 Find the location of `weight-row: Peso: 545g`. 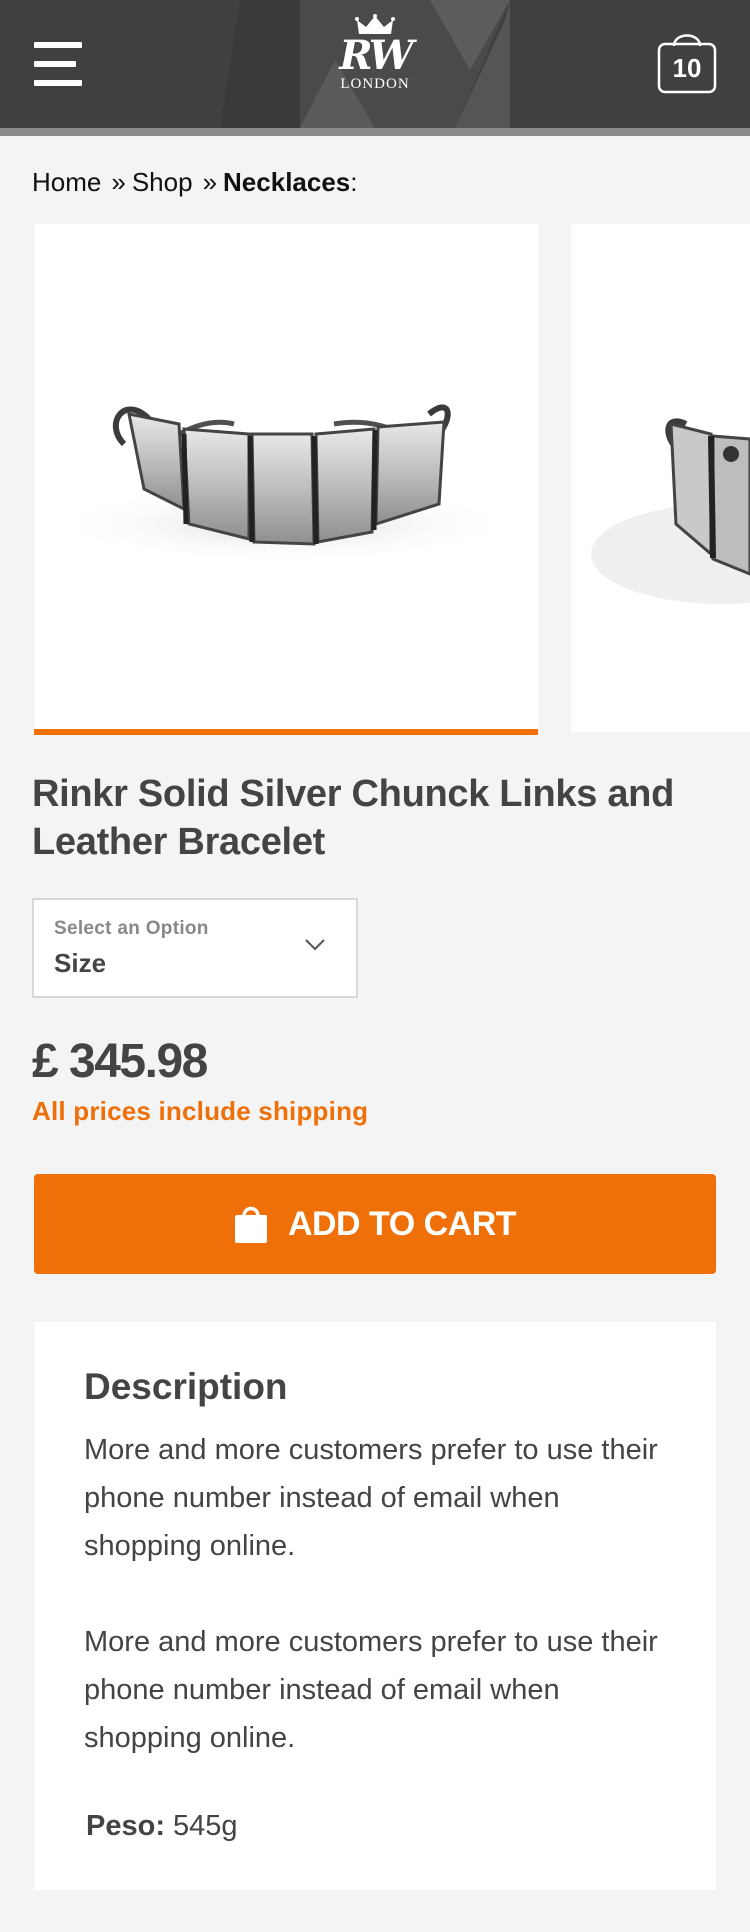

weight-row: Peso: 545g is located at coordinates (162, 1826).